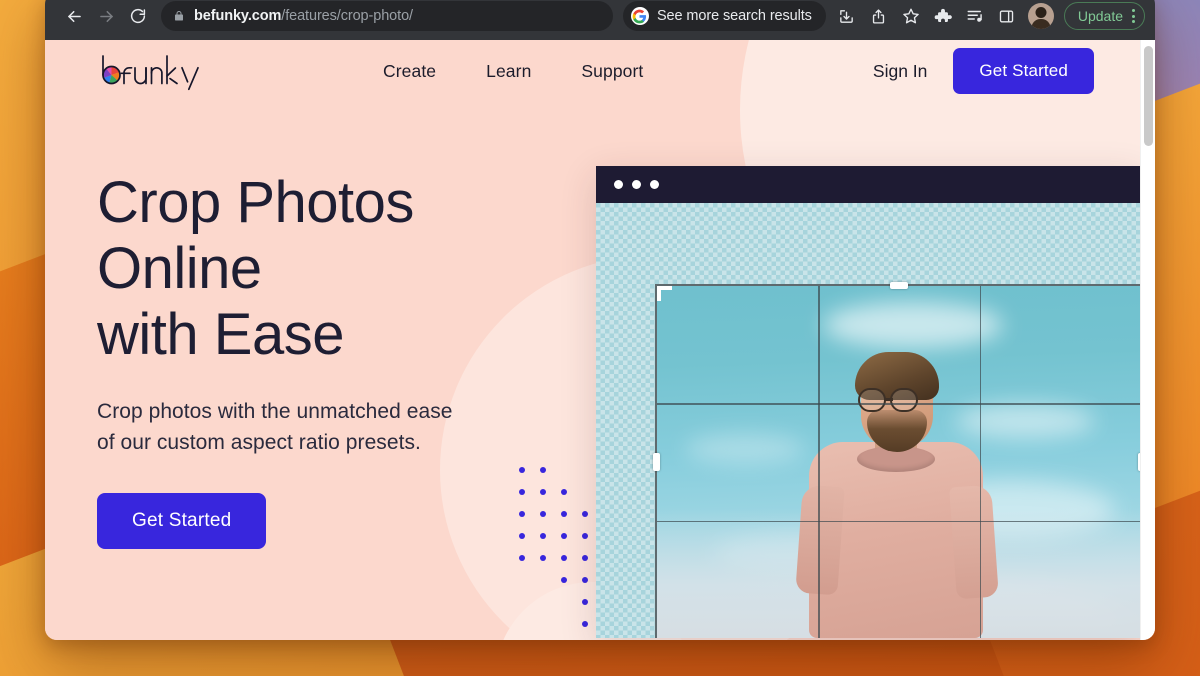 The image size is (1200, 676). Describe the element at coordinates (74, 16) in the screenshot. I see `back-arrow-icon` at that location.